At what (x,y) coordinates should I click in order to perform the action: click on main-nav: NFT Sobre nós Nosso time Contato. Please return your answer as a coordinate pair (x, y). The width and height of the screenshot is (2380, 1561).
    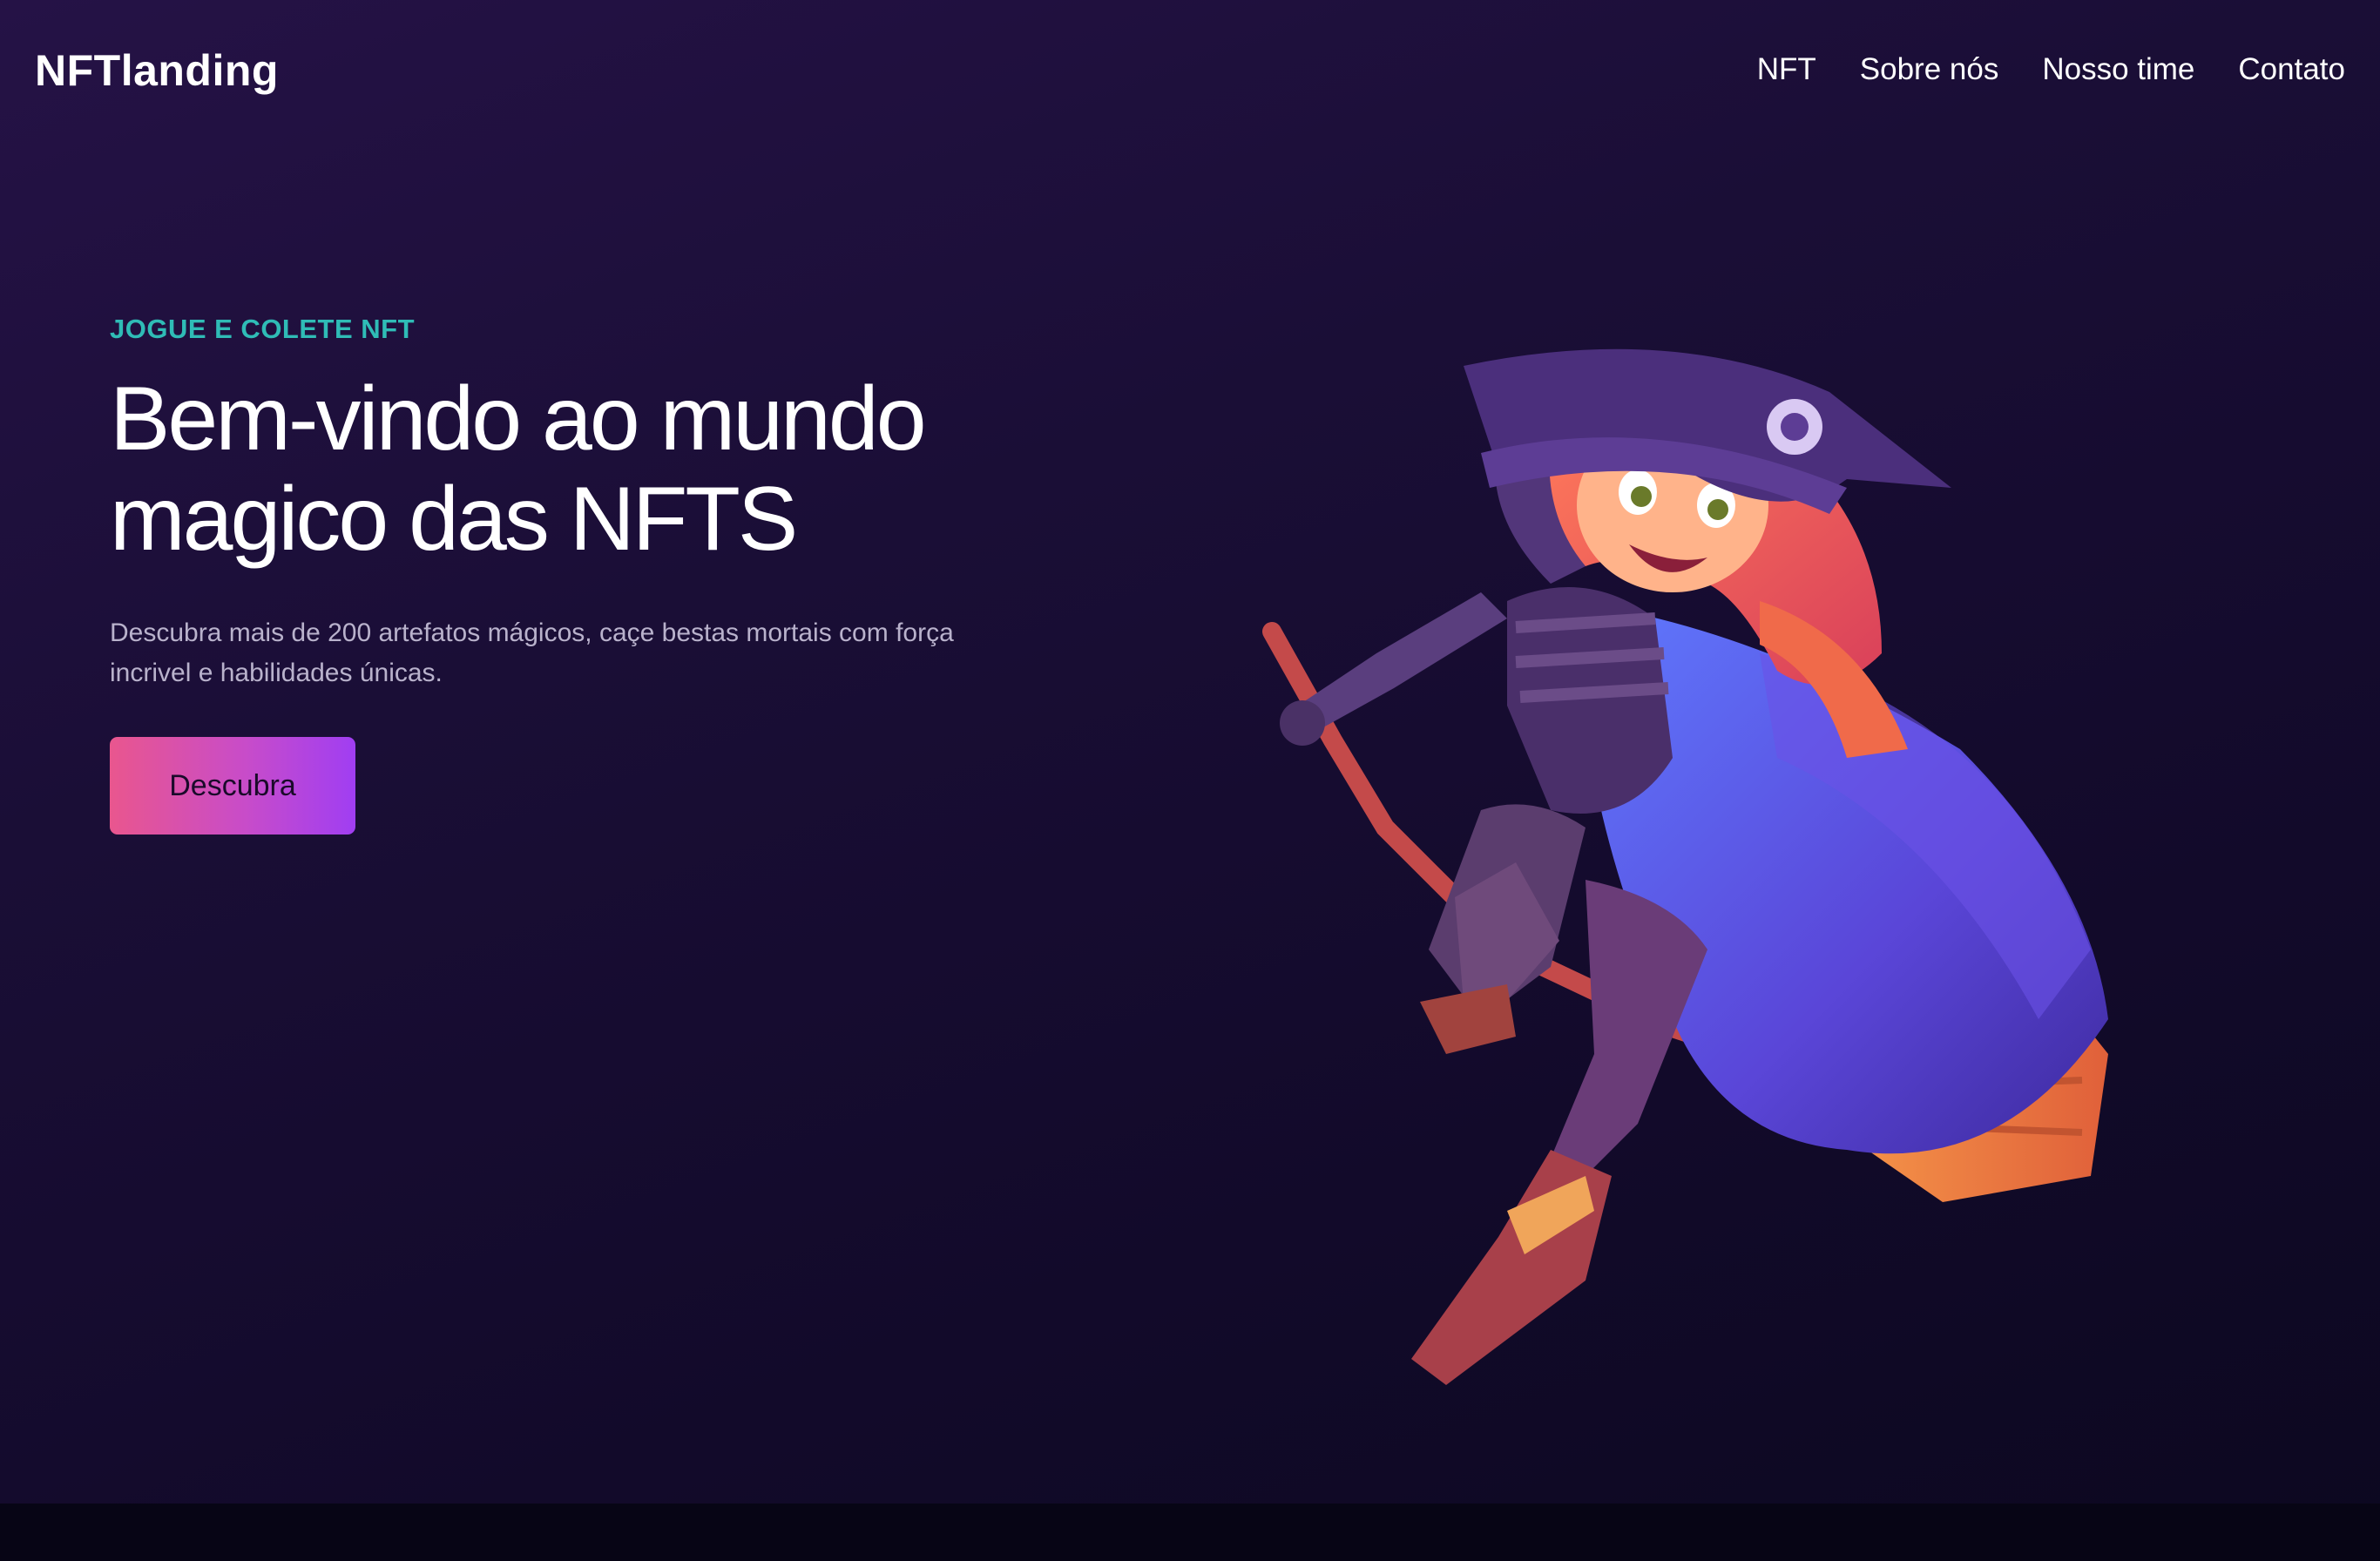
    Looking at the image, I should click on (2051, 69).